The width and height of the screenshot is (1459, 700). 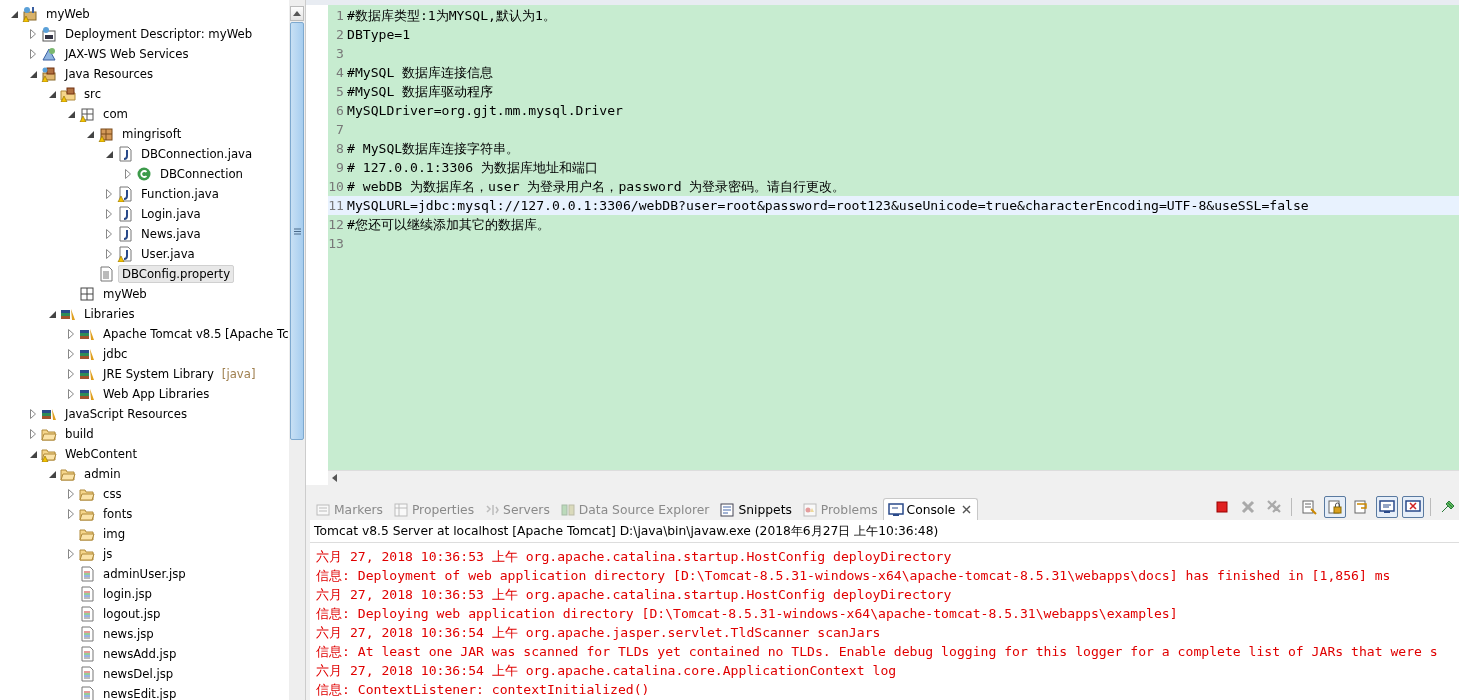 I want to click on snippets-icon, so click(x=727, y=509).